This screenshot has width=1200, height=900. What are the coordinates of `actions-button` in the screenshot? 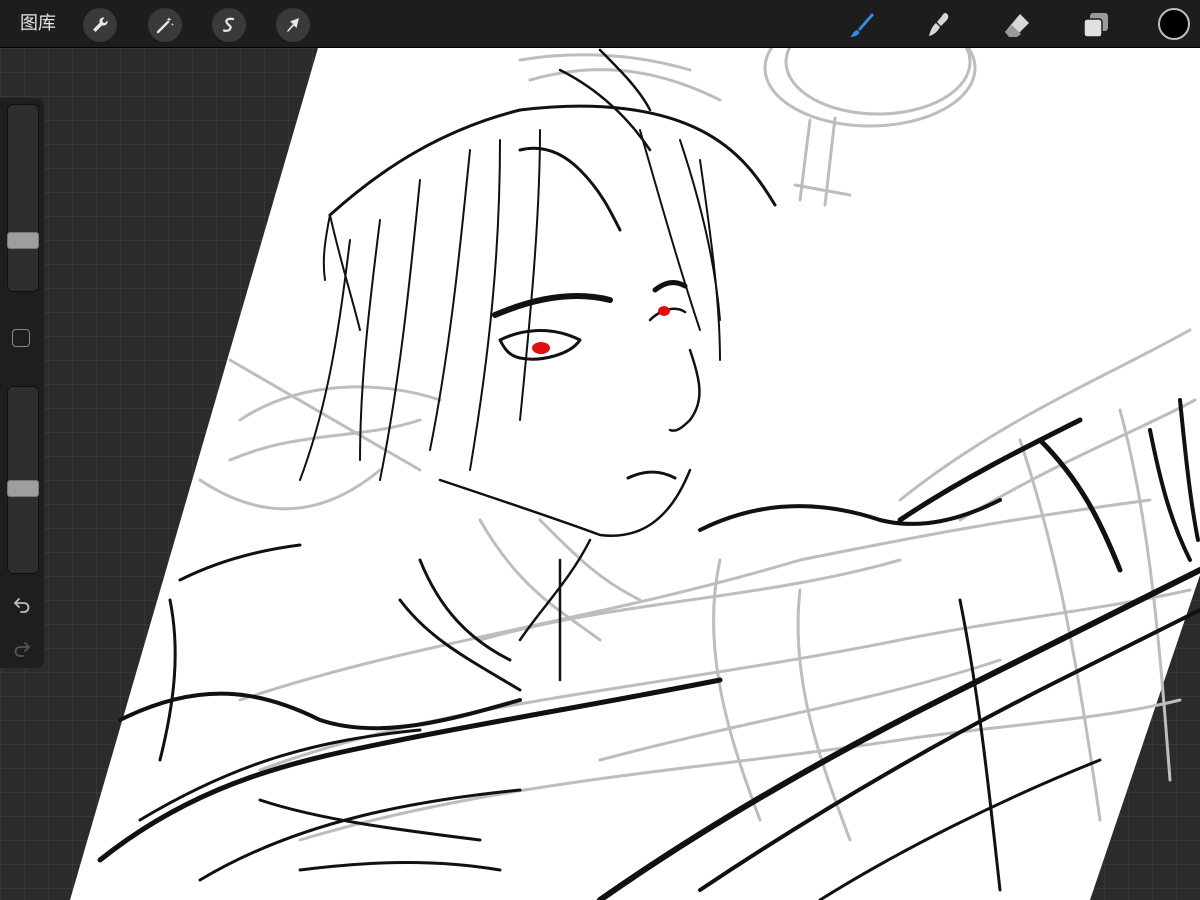 It's located at (100, 25).